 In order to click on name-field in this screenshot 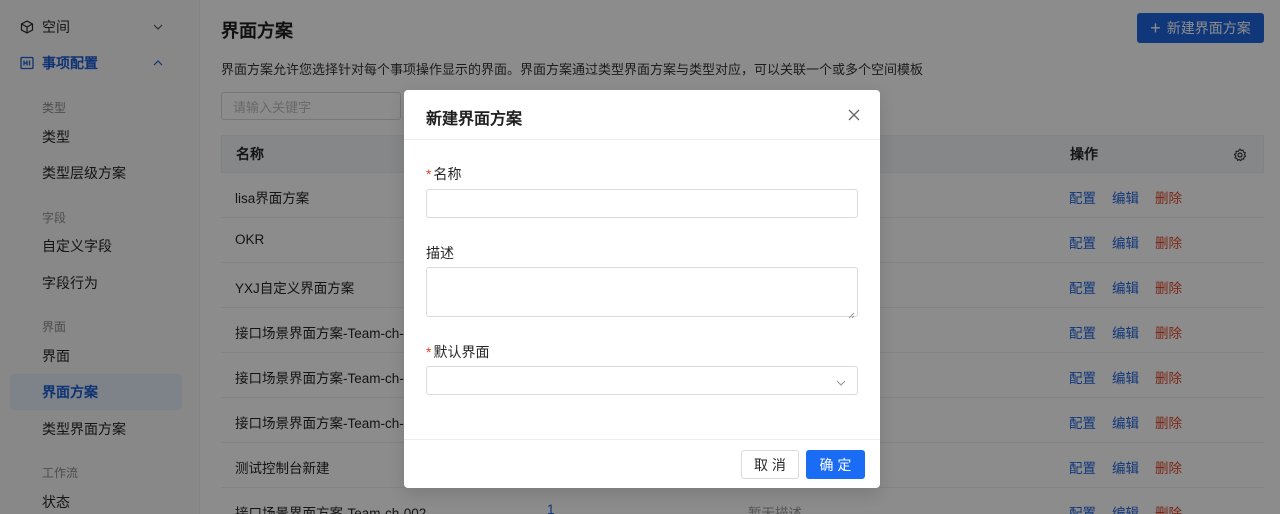, I will do `click(642, 203)`.